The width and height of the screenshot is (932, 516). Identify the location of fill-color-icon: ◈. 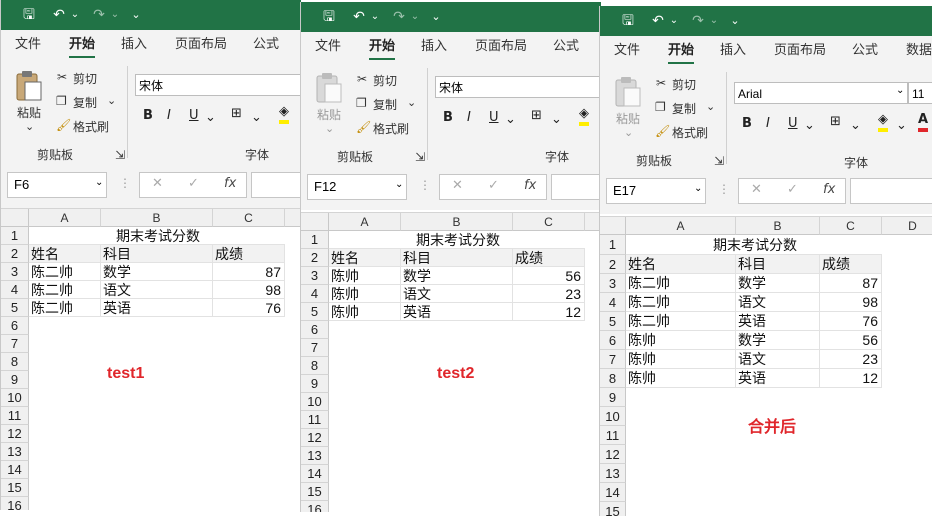
(284, 114).